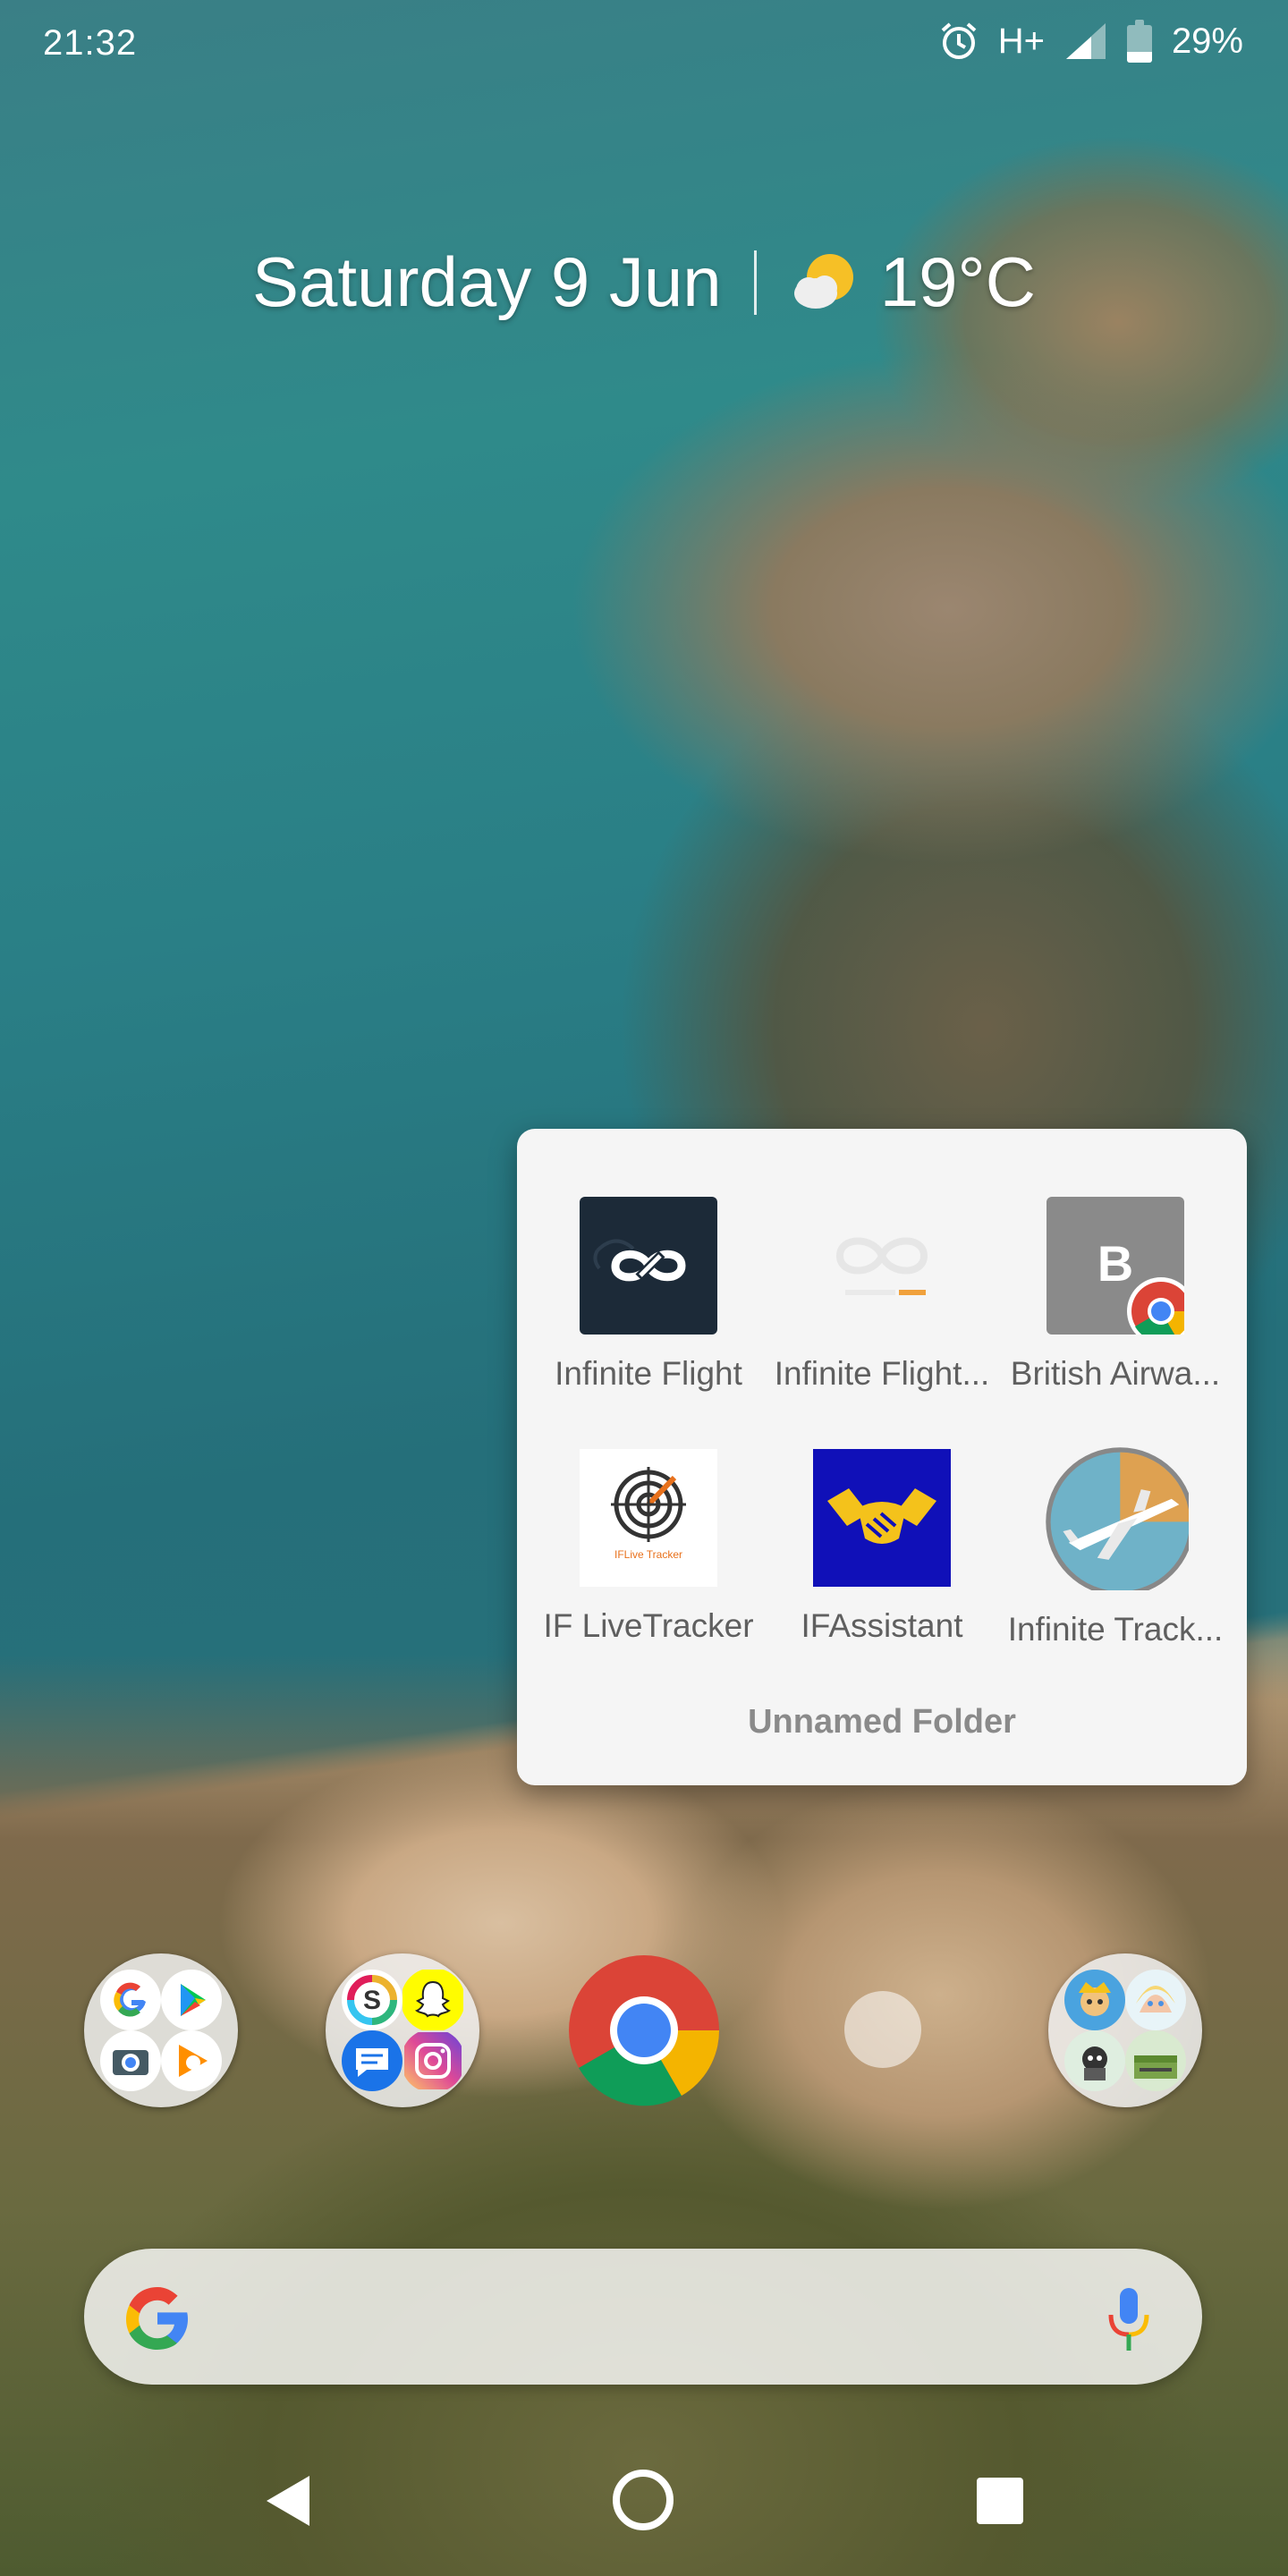 The width and height of the screenshot is (1288, 2576). Describe the element at coordinates (648, 1625) in the screenshot. I see `folder-app-label: IF LiveTracker` at that location.